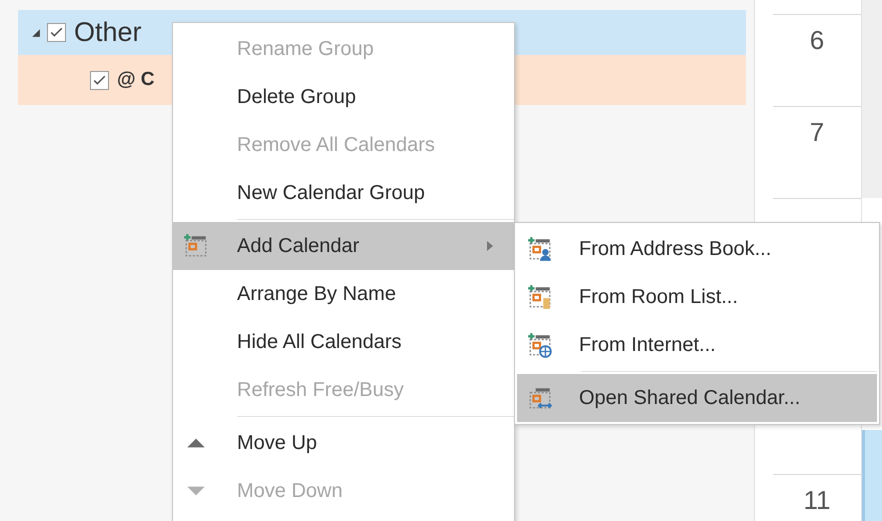  What do you see at coordinates (136, 80) in the screenshot?
I see `calendar-label: @ C` at bounding box center [136, 80].